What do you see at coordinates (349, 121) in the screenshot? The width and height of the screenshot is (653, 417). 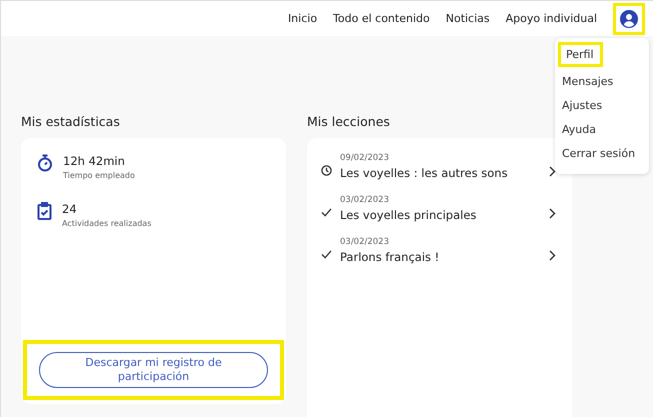 I see `section-title: Mis lecciones` at bounding box center [349, 121].